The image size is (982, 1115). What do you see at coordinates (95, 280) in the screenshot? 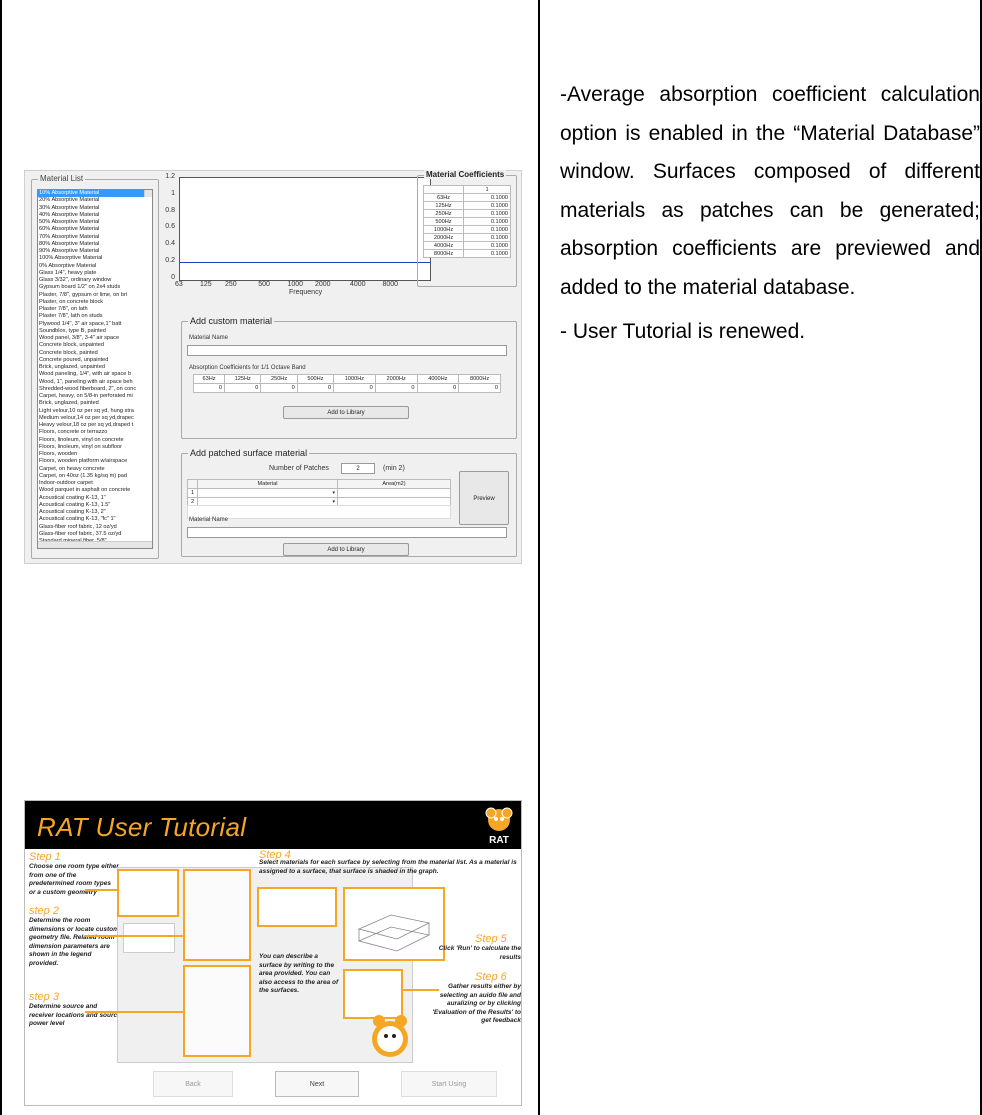
I see `material-list-item: Glass 3/32", ordinary window` at bounding box center [95, 280].